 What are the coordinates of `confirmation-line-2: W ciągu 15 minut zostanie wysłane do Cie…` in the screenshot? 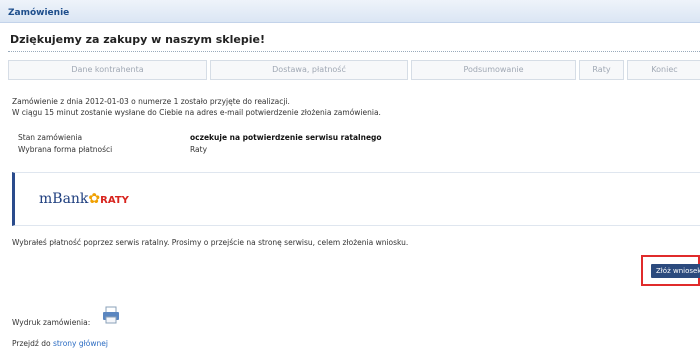 It's located at (196, 112).